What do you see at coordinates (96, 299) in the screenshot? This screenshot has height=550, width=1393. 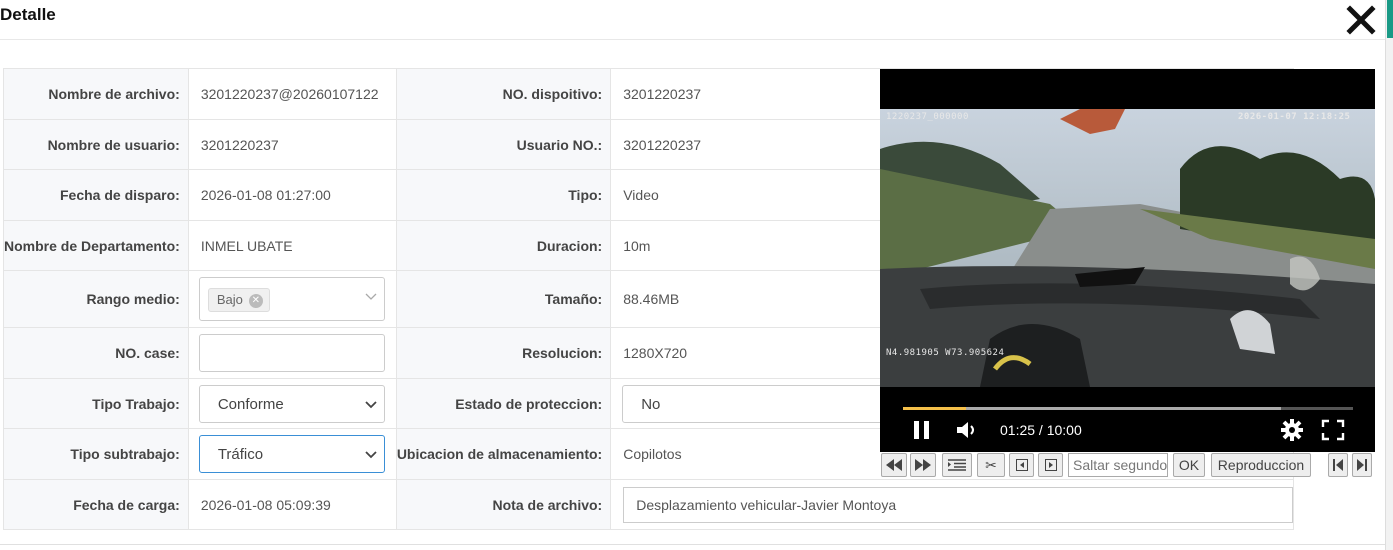 I see `label-rango-medio: Rango medio:` at bounding box center [96, 299].